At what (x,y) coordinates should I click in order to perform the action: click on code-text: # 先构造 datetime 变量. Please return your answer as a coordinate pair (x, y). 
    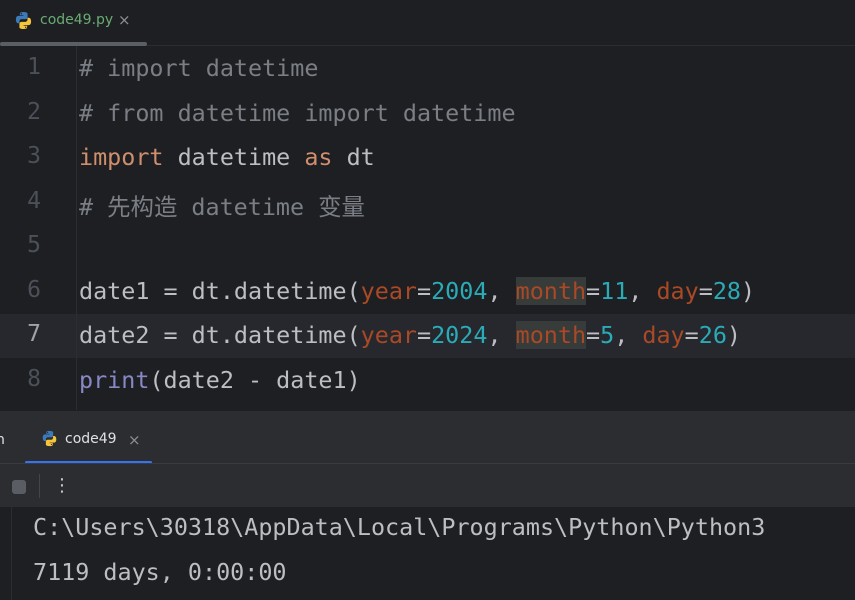
    Looking at the image, I should click on (222, 205).